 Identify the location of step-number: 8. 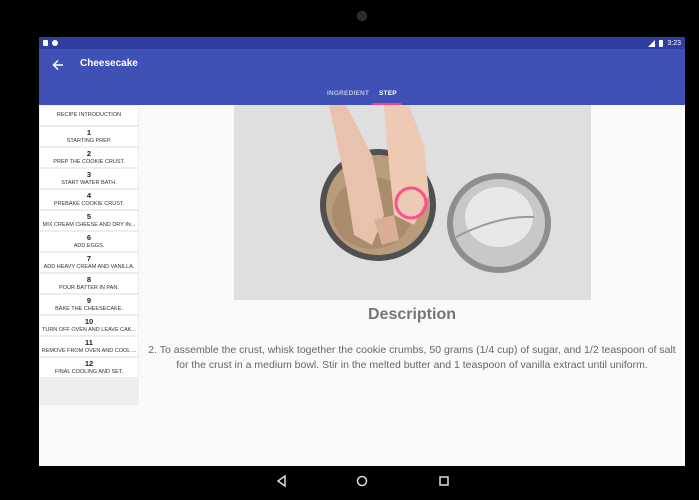
(89, 279).